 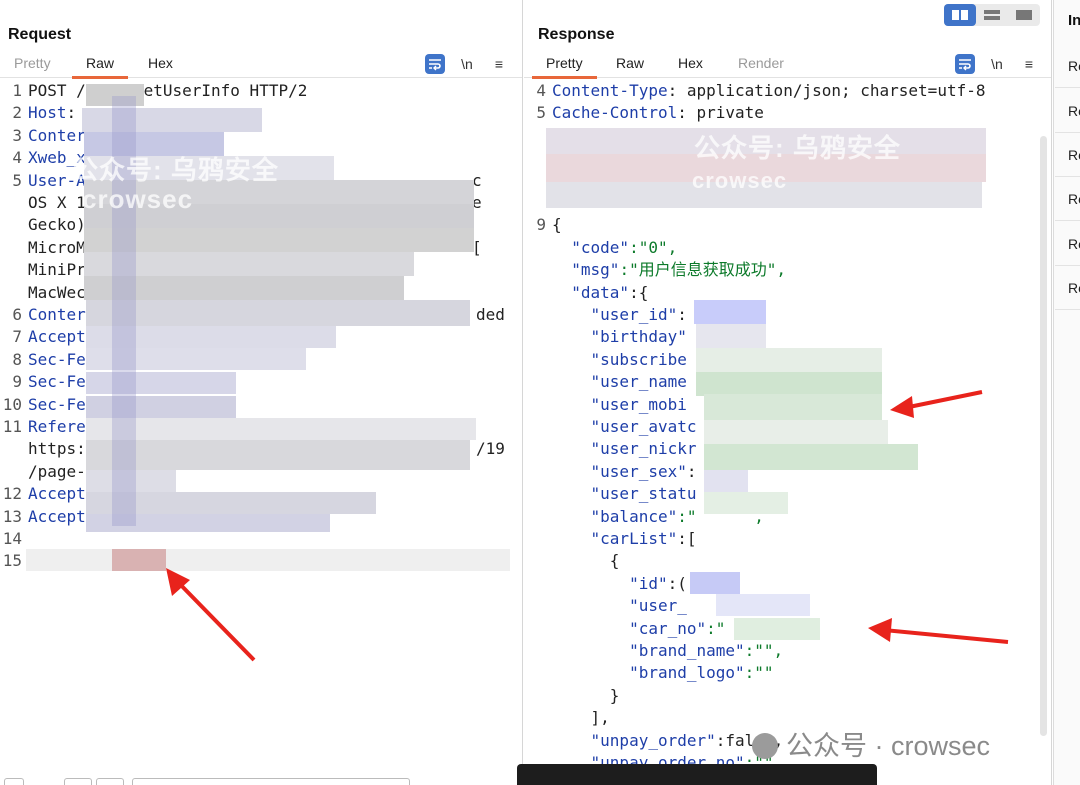 I want to click on code-line: "msg":"用户信息获取成功",, so click(x=655, y=270).